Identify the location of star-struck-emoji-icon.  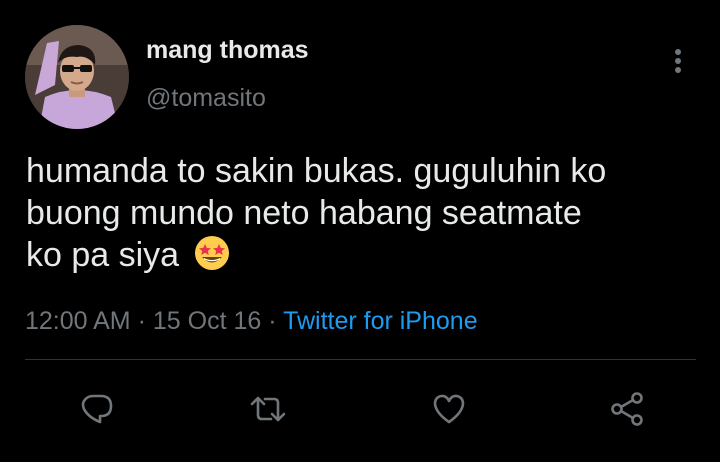
(212, 253).